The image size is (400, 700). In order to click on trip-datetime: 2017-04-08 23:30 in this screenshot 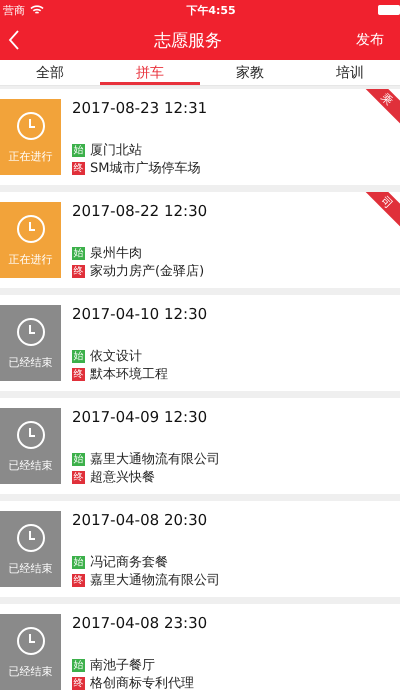, I will do `click(140, 624)`.